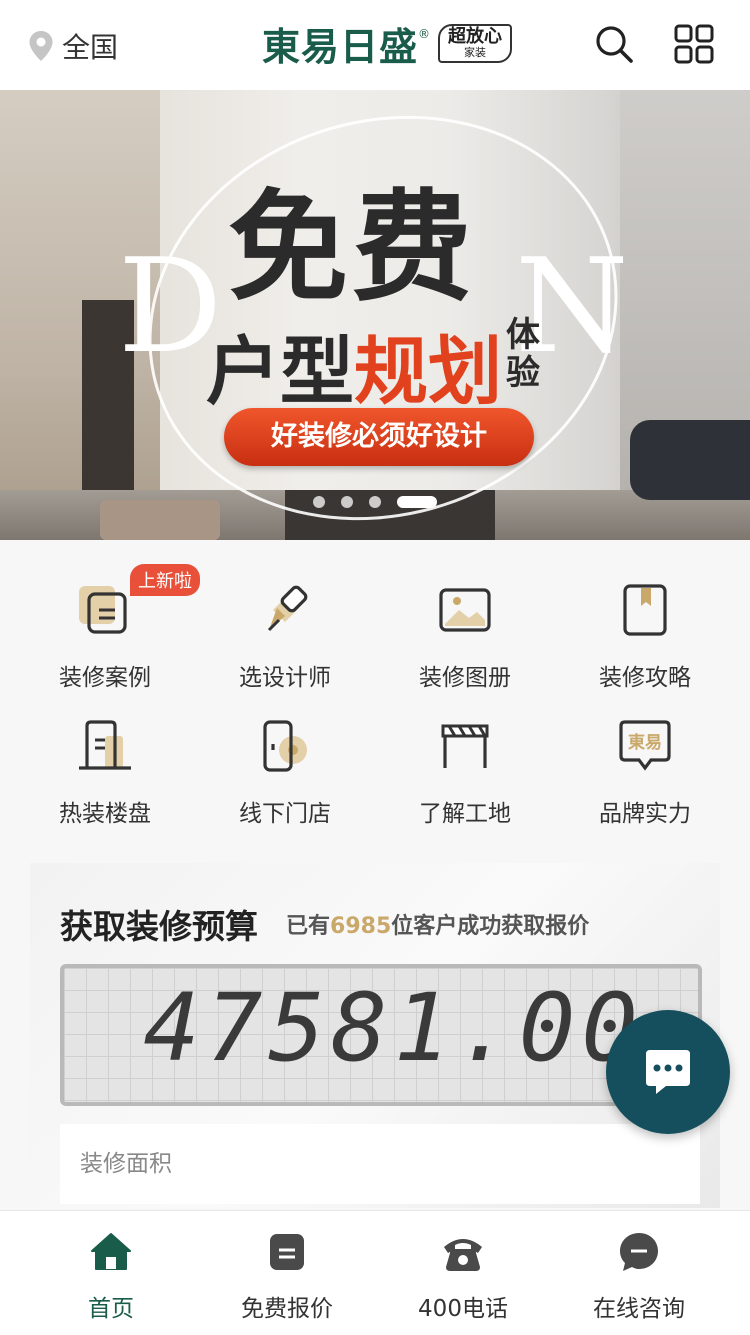 The width and height of the screenshot is (750, 1335). What do you see at coordinates (380, 1164) in the screenshot?
I see `area-input` at bounding box center [380, 1164].